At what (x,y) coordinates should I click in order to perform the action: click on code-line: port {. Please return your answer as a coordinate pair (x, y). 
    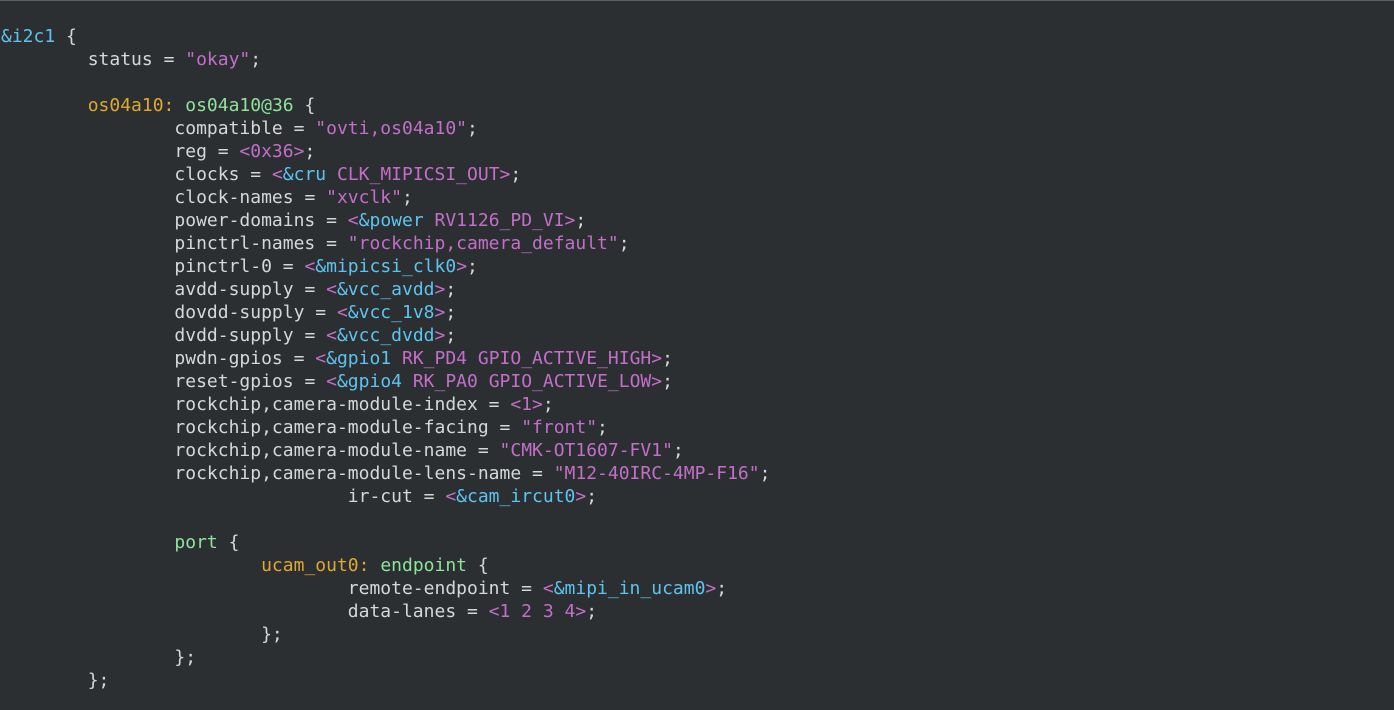
    Looking at the image, I should click on (385, 542).